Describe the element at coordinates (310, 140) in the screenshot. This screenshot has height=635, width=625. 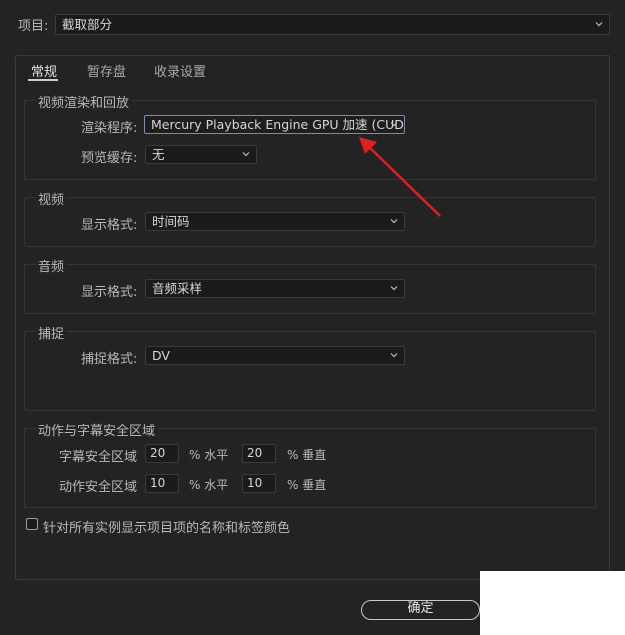
I see `render-playback-group` at that location.